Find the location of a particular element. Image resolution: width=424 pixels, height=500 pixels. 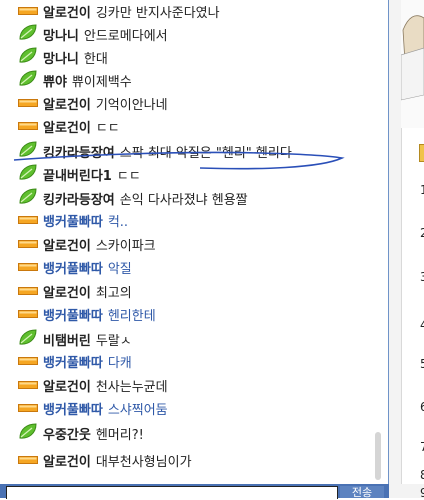

side-panel-number: 6 is located at coordinates (422, 407).